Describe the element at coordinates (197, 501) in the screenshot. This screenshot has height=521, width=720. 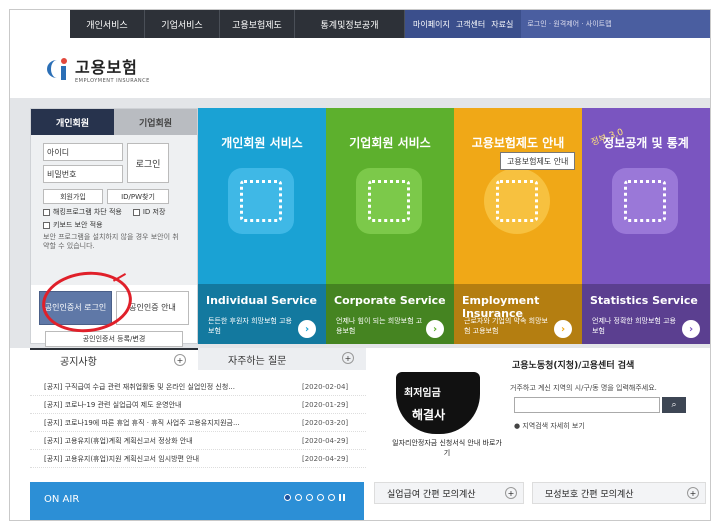
I see `onair-banner: ON AIR` at that location.